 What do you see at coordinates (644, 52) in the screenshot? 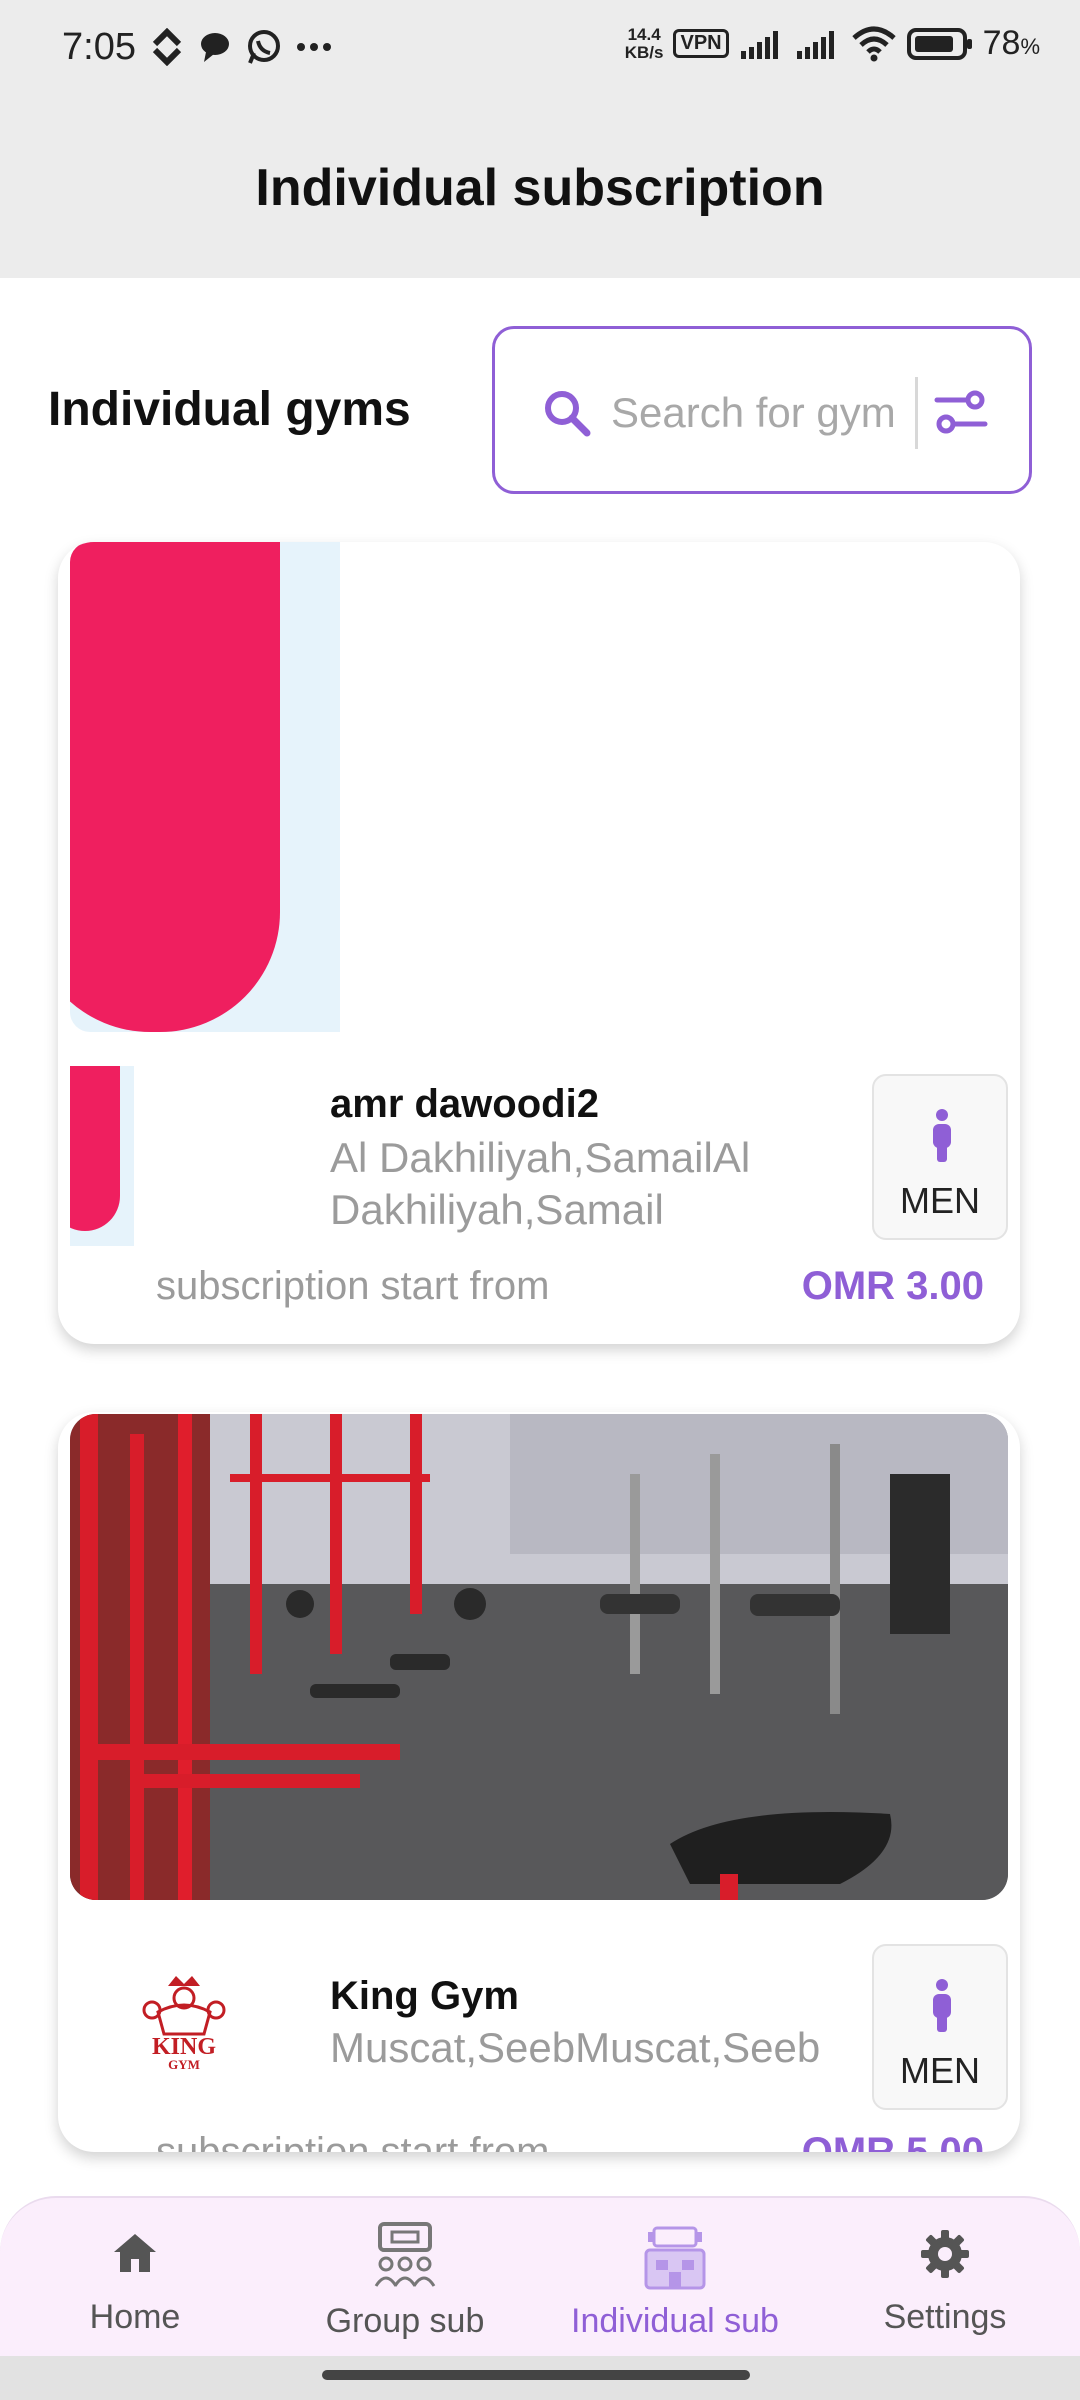
I see `speed-unit: KB/s` at bounding box center [644, 52].